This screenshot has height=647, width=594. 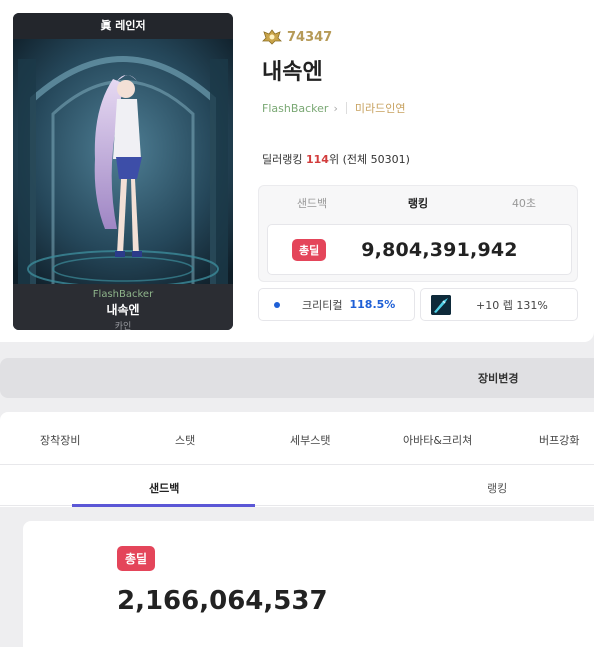 I want to click on critical-value: 118.5%, so click(x=372, y=304).